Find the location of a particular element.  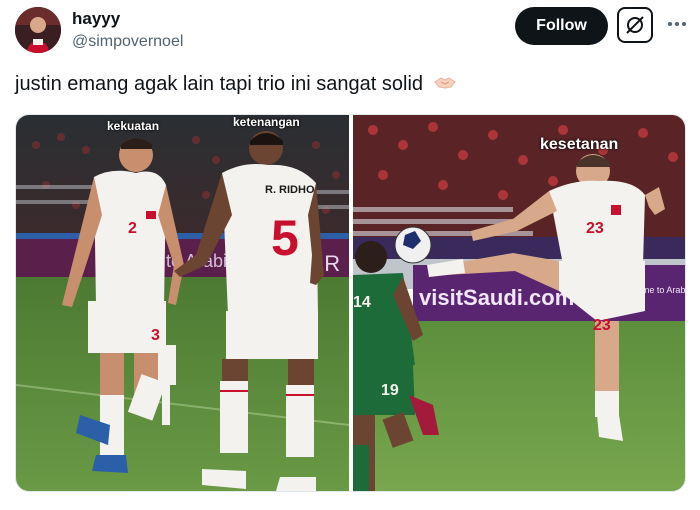

jersey-number-2: 2 is located at coordinates (132, 228).